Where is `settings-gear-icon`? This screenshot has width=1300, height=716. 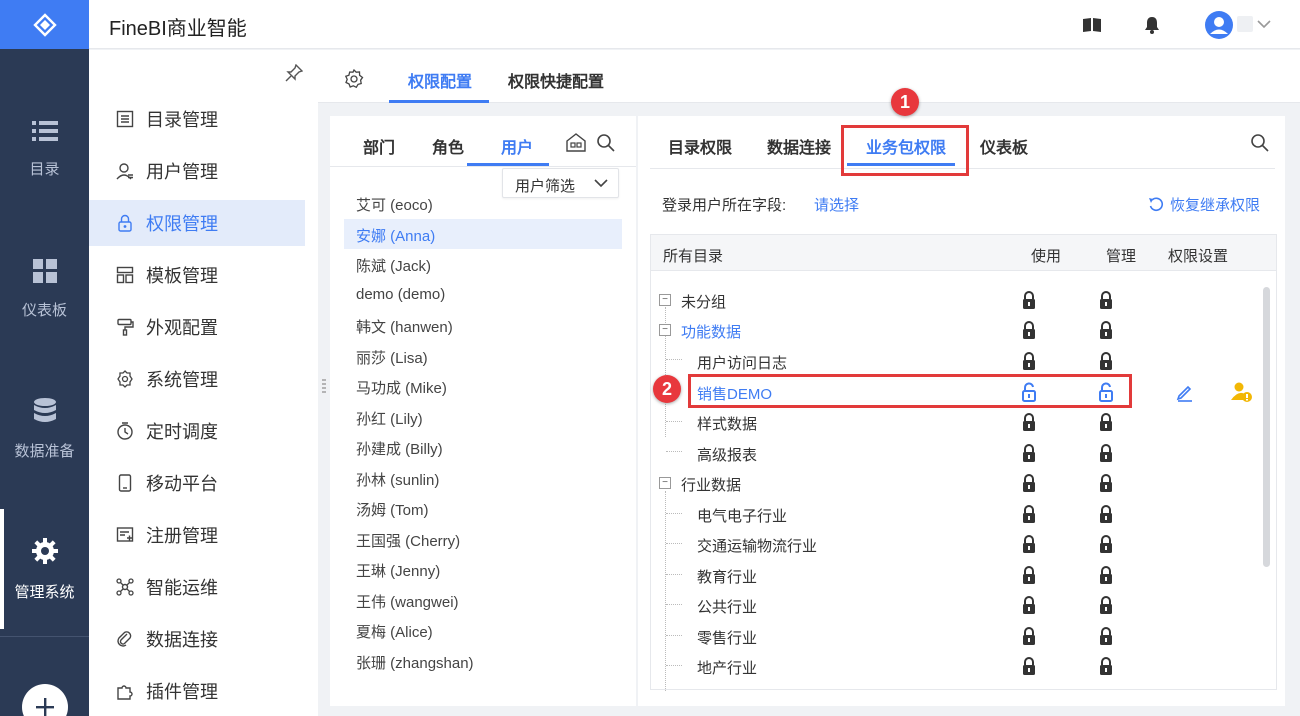 settings-gear-icon is located at coordinates (354, 79).